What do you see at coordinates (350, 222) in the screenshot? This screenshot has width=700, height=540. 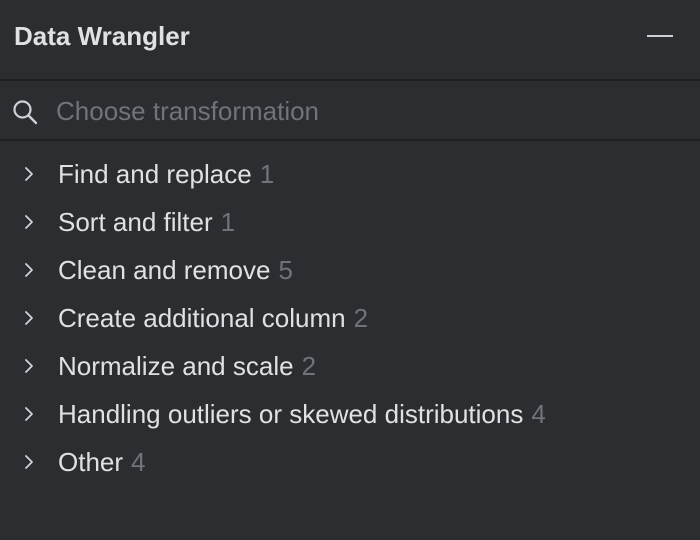 I see `list-item: Sort and filter 1` at bounding box center [350, 222].